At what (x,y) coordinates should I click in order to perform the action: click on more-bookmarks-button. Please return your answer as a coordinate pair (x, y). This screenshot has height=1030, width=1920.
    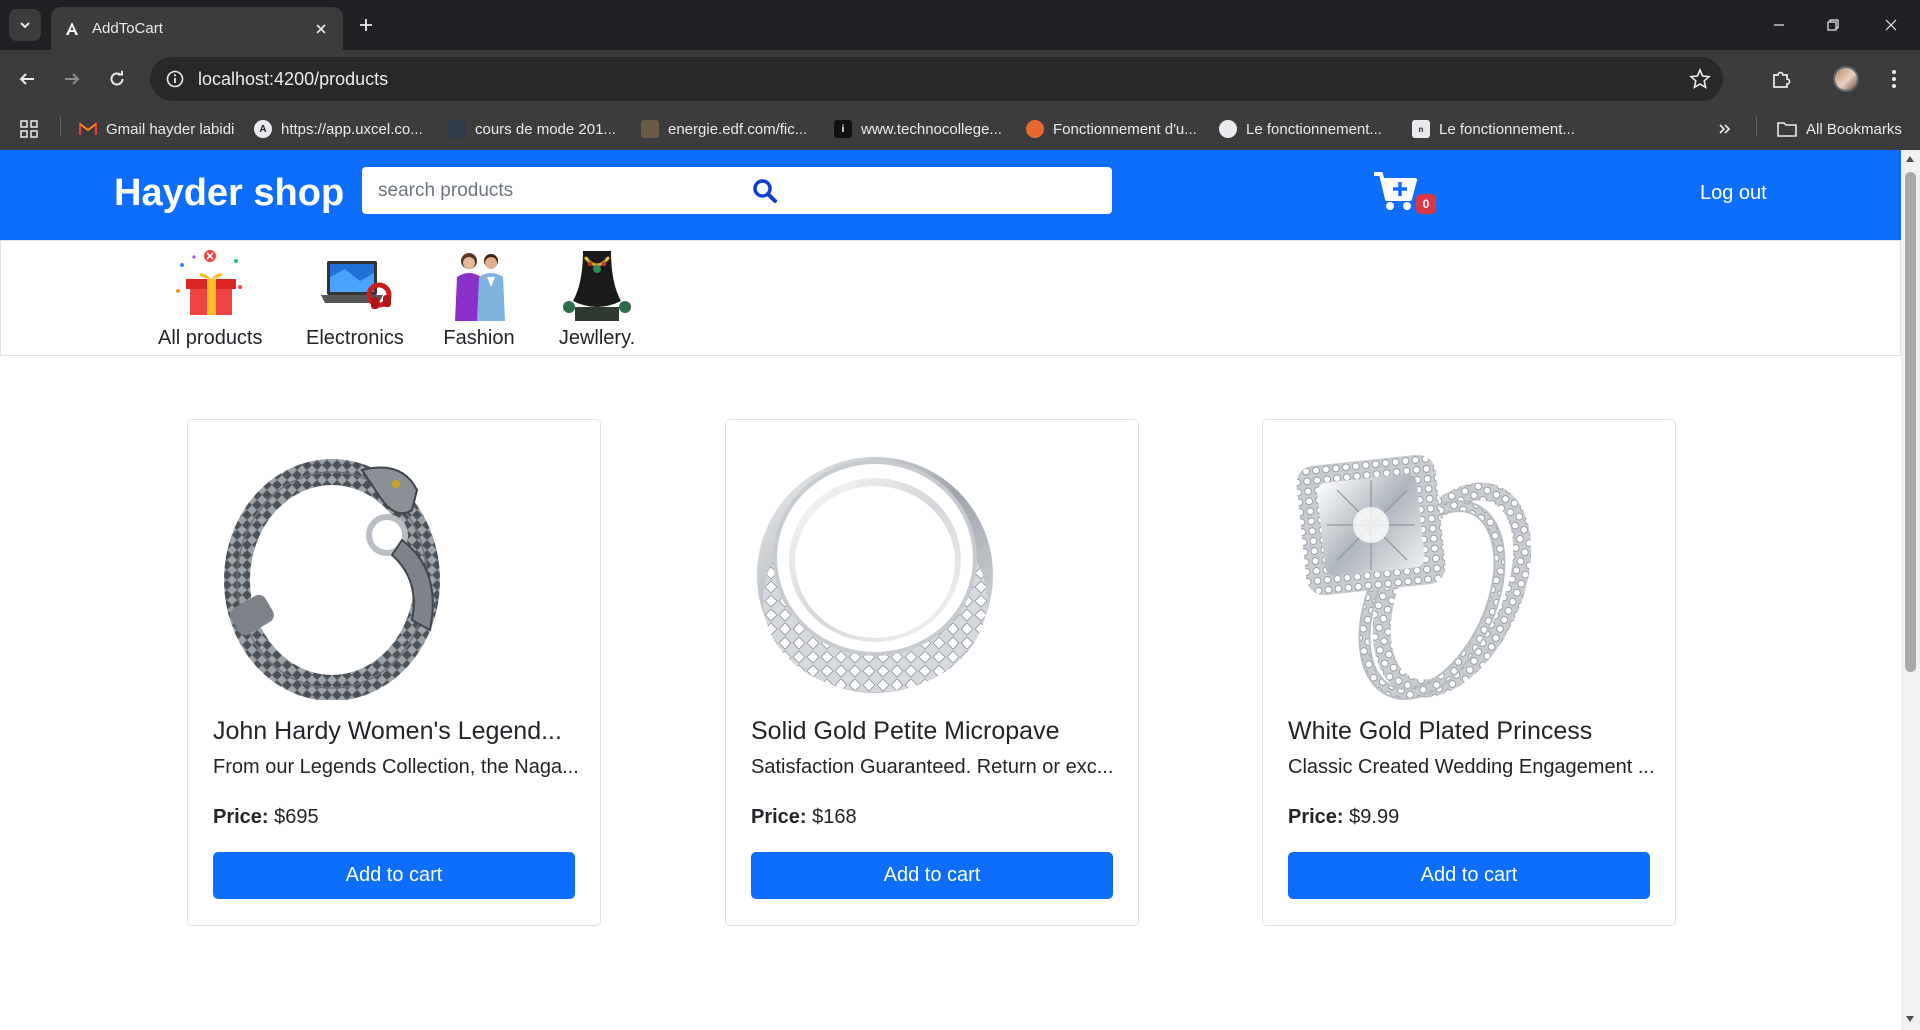
    Looking at the image, I should click on (1725, 129).